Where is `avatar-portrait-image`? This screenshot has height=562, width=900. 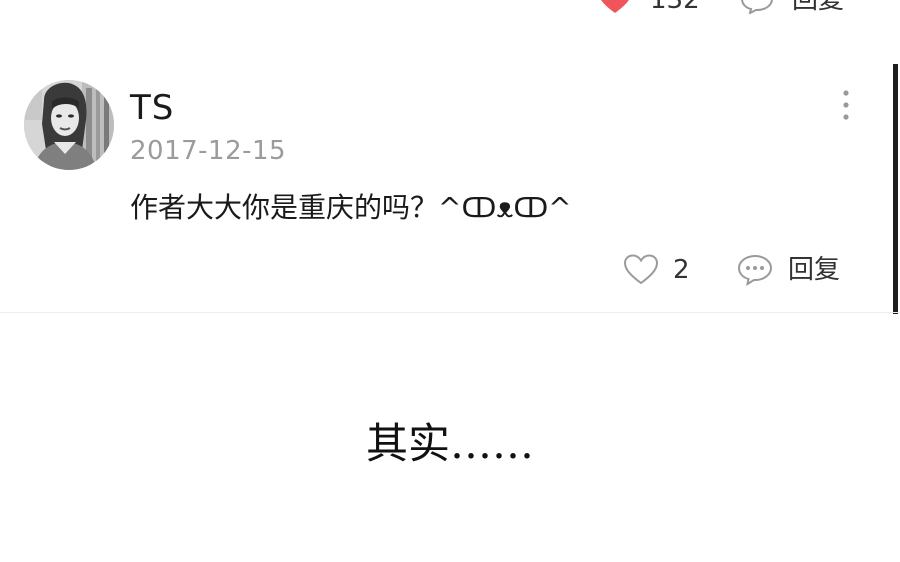
avatar-portrait-image is located at coordinates (69, 125).